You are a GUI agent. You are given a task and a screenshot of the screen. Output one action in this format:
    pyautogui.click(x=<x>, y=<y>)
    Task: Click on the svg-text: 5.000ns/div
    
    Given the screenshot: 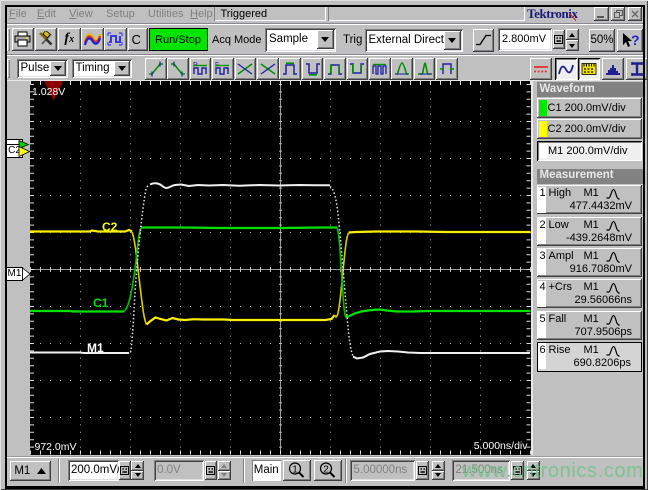 What is the action you would take?
    pyautogui.click(x=501, y=446)
    